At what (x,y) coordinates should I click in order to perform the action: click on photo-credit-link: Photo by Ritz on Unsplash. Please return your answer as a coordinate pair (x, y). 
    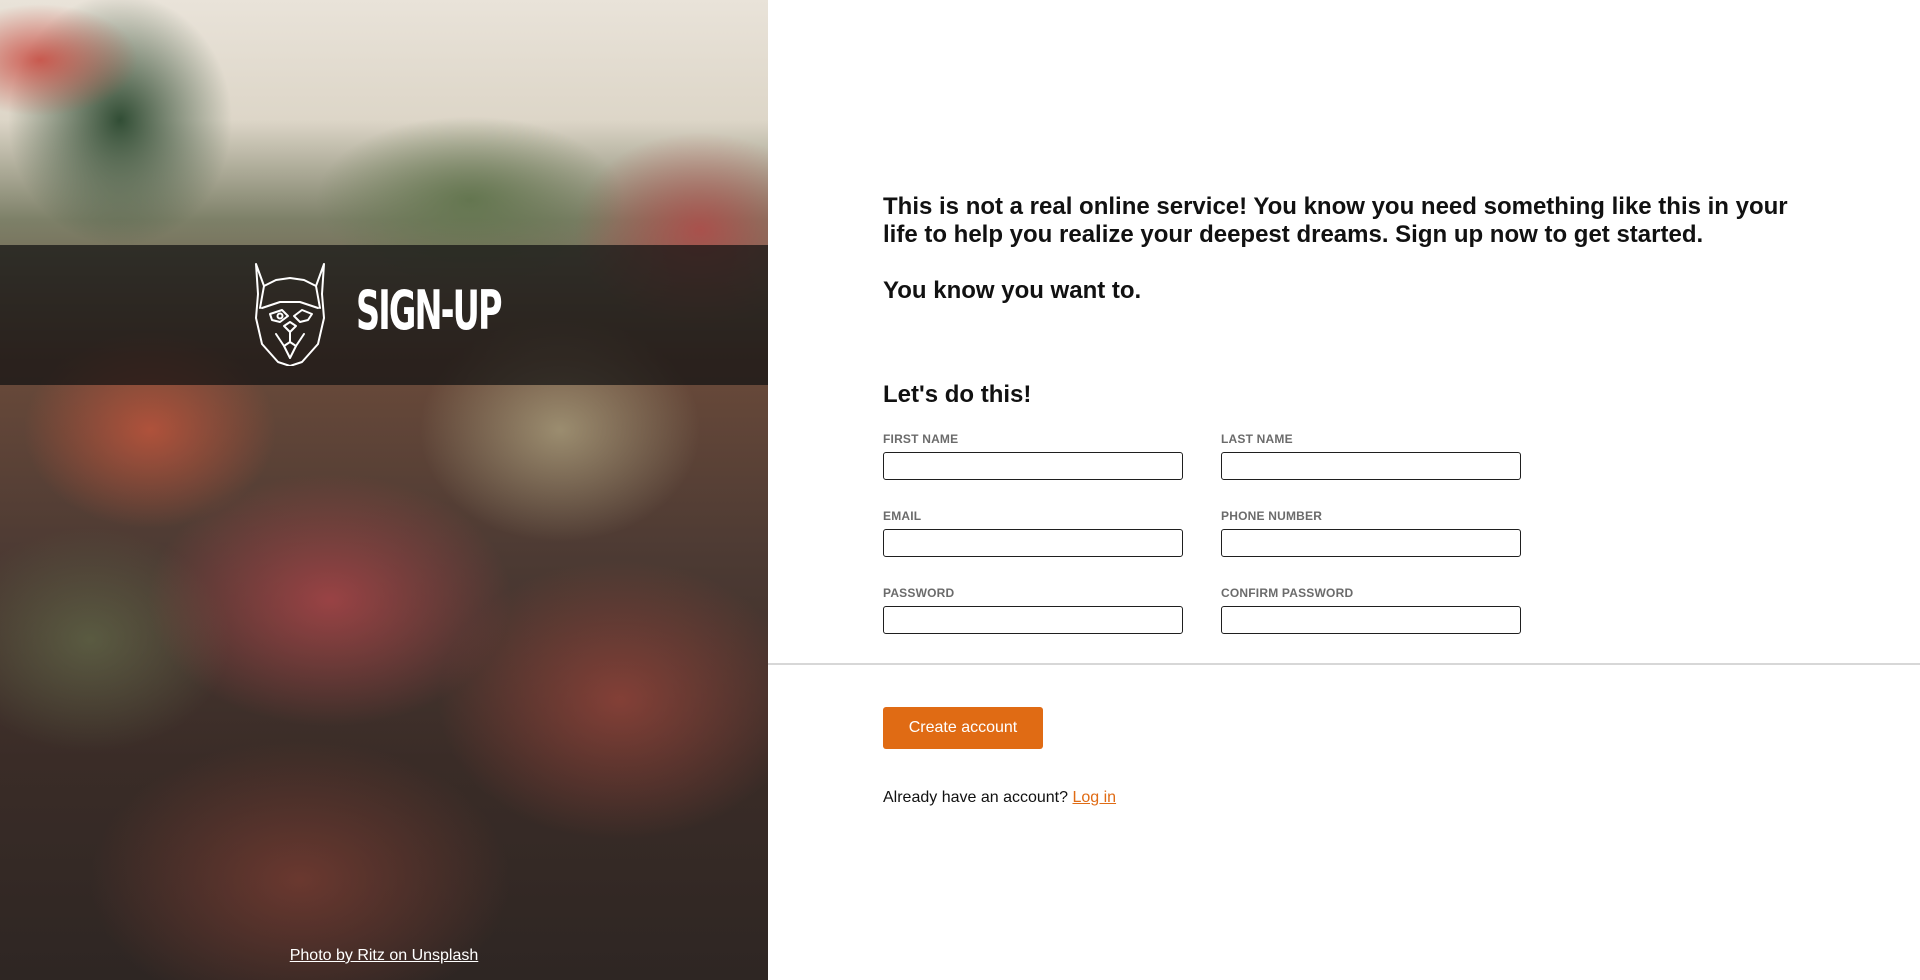
    Looking at the image, I should click on (384, 956).